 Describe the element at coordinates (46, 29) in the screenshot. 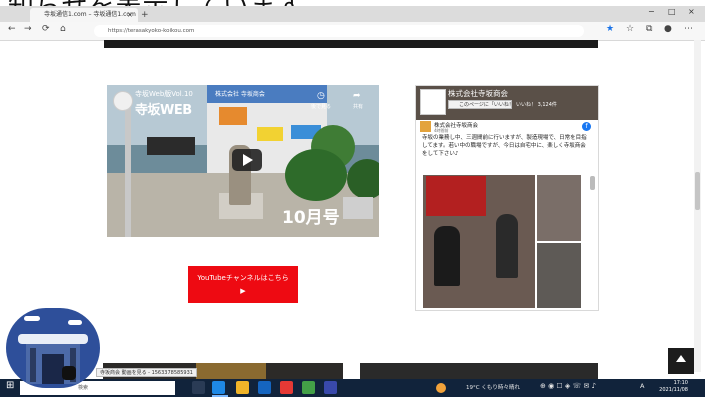

I see `refresh-icon: ⟳` at that location.